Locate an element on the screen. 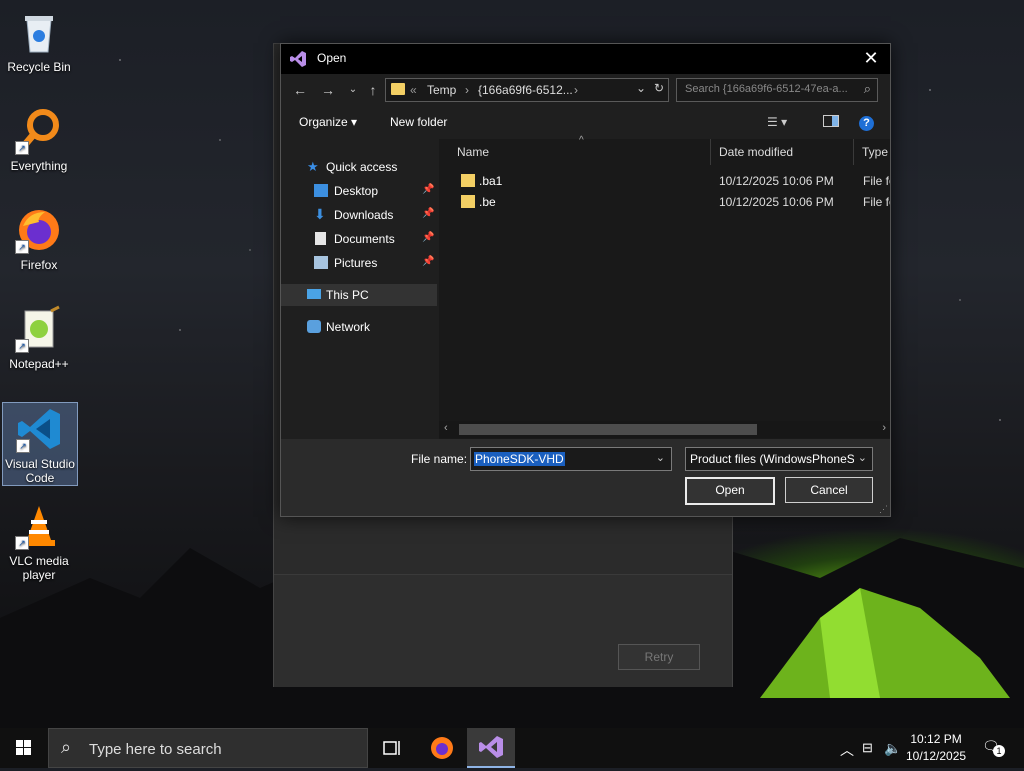 The width and height of the screenshot is (1024, 771). network-status-icon: ⊟ is located at coordinates (867, 748).